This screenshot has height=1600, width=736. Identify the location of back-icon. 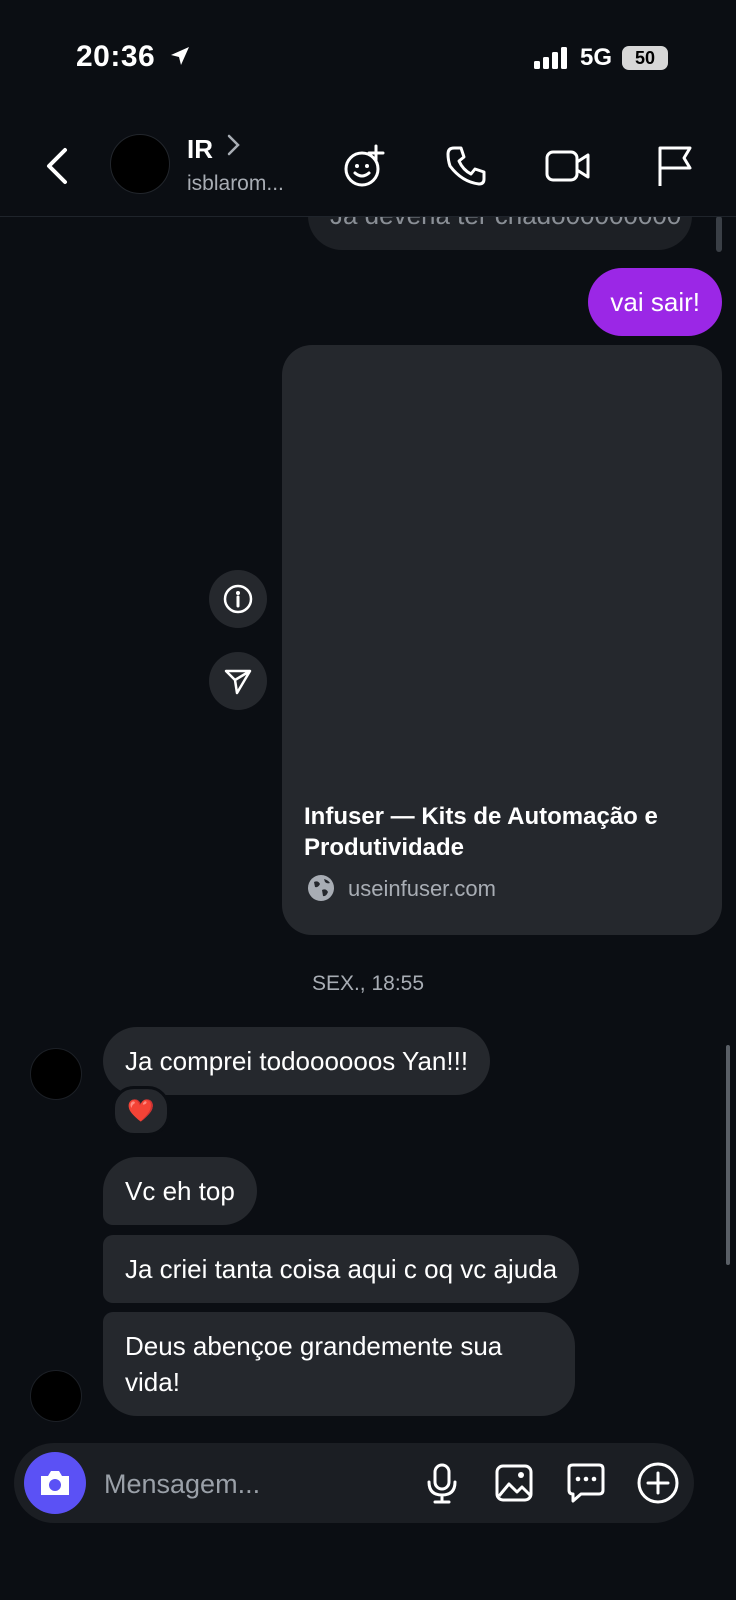
(57, 166).